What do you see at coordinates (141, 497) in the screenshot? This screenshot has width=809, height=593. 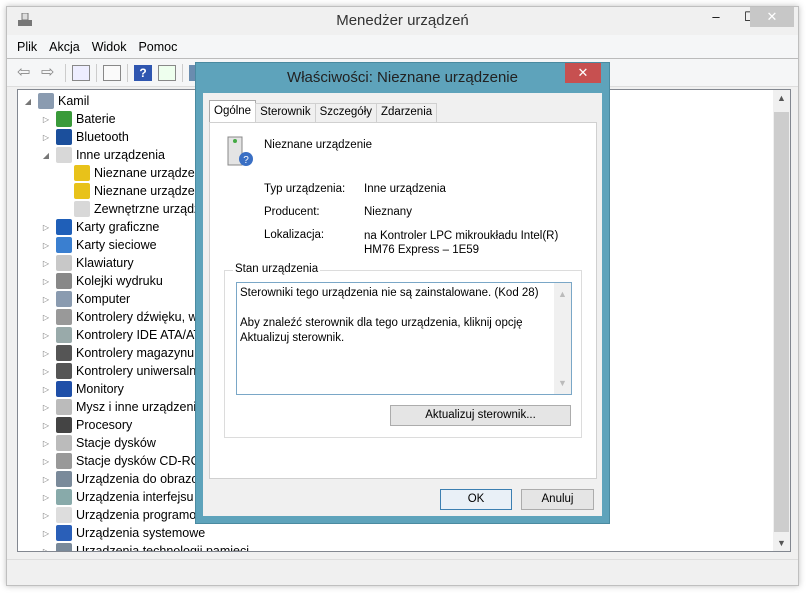 I see `tree-item-label: Urządzenia interfejsu H` at bounding box center [141, 497].